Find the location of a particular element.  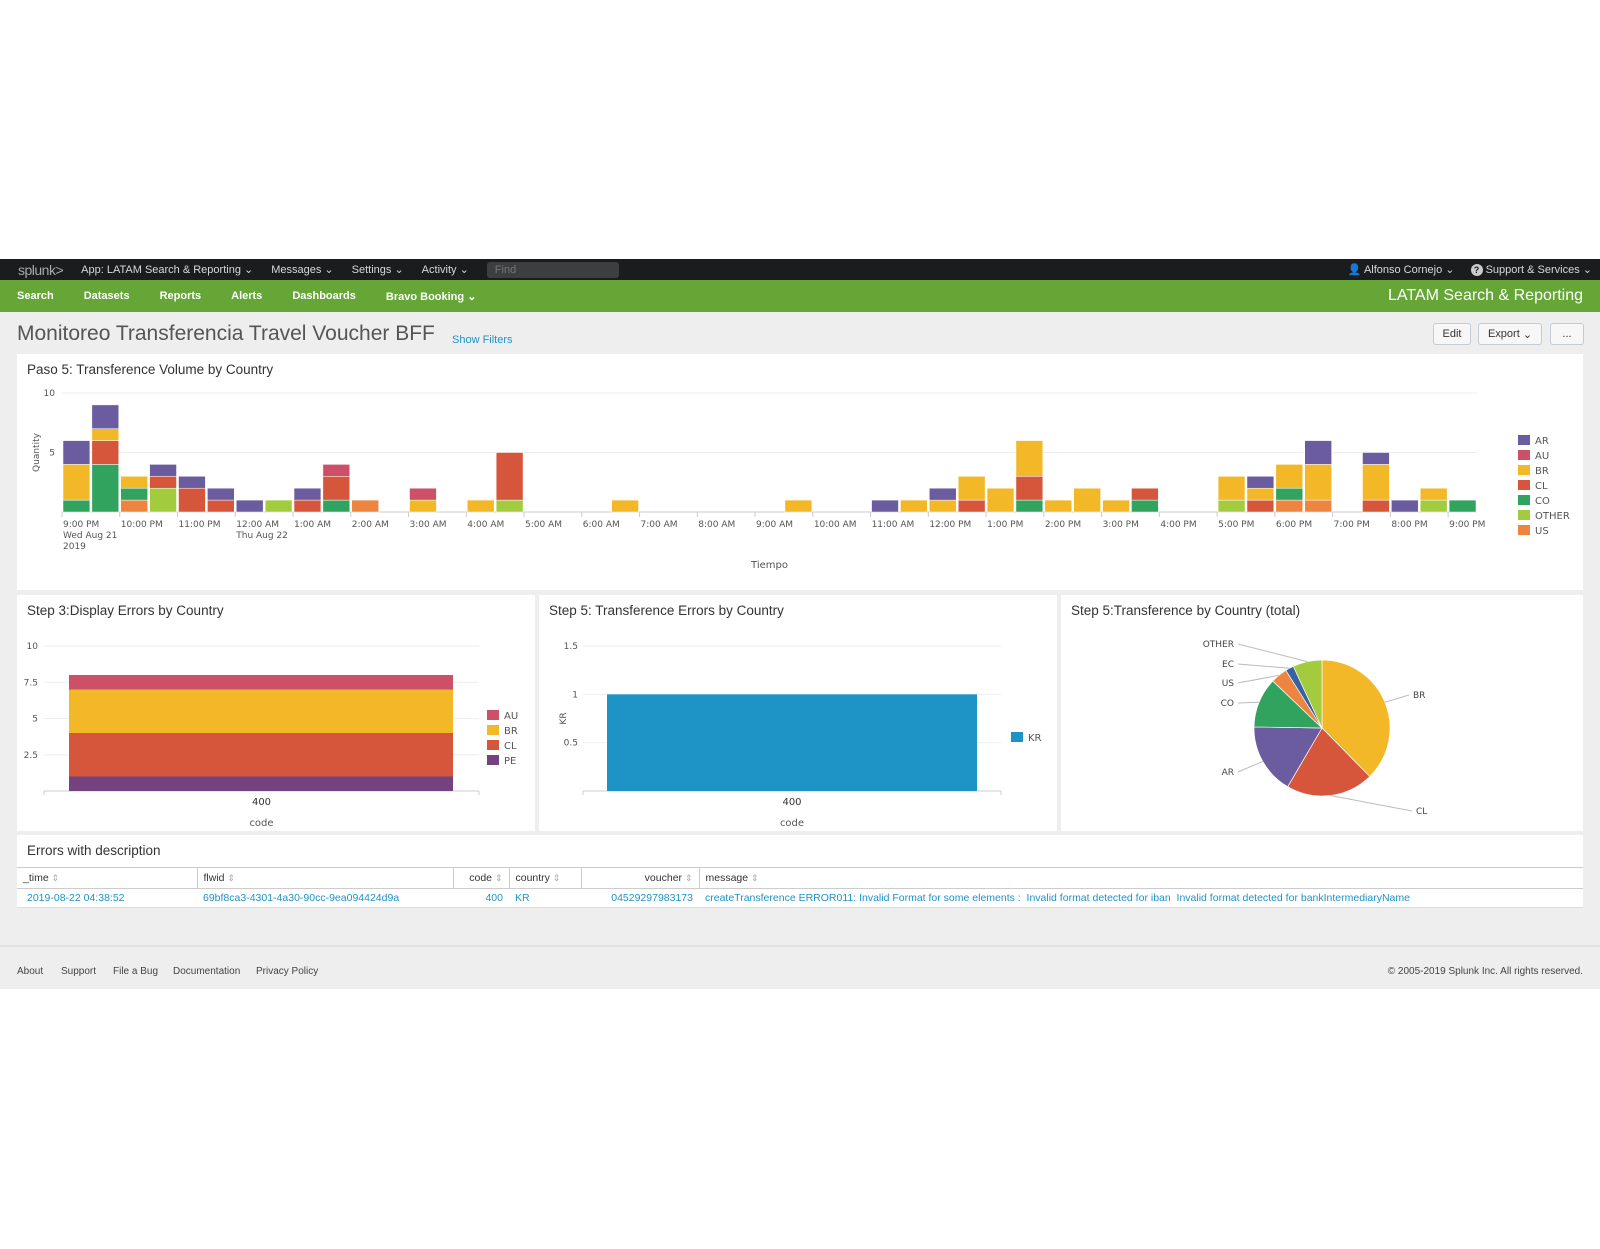

export-button: Export ⌄ is located at coordinates (1510, 334).